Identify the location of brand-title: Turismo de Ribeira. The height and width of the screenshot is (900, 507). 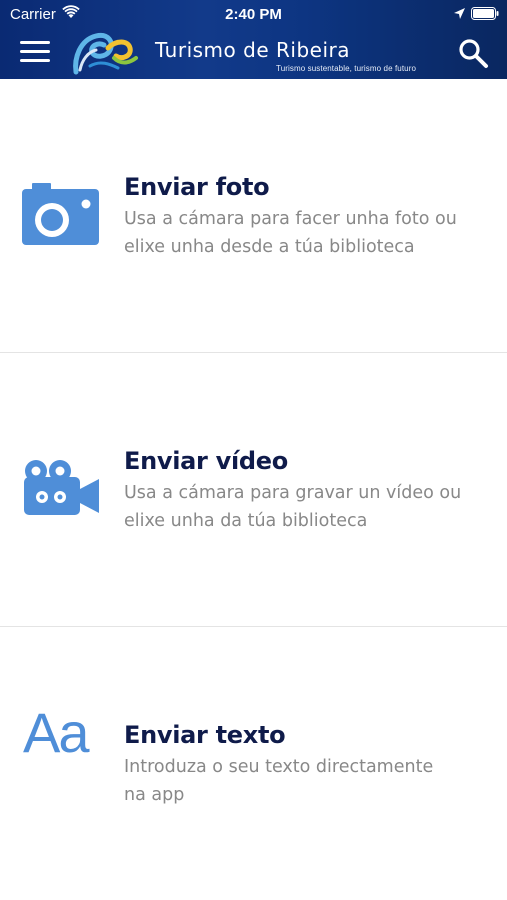
(252, 50).